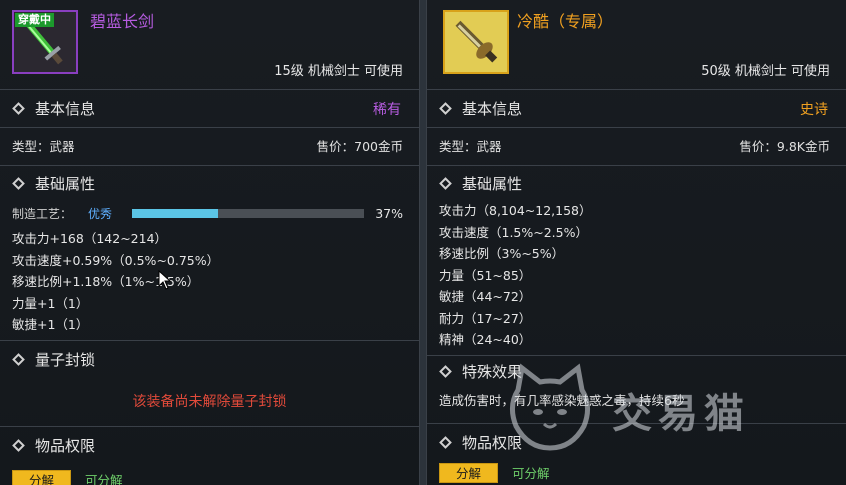 This screenshot has width=846, height=485. Describe the element at coordinates (359, 146) in the screenshot. I see `left-item-price: 售价：700金币` at that location.